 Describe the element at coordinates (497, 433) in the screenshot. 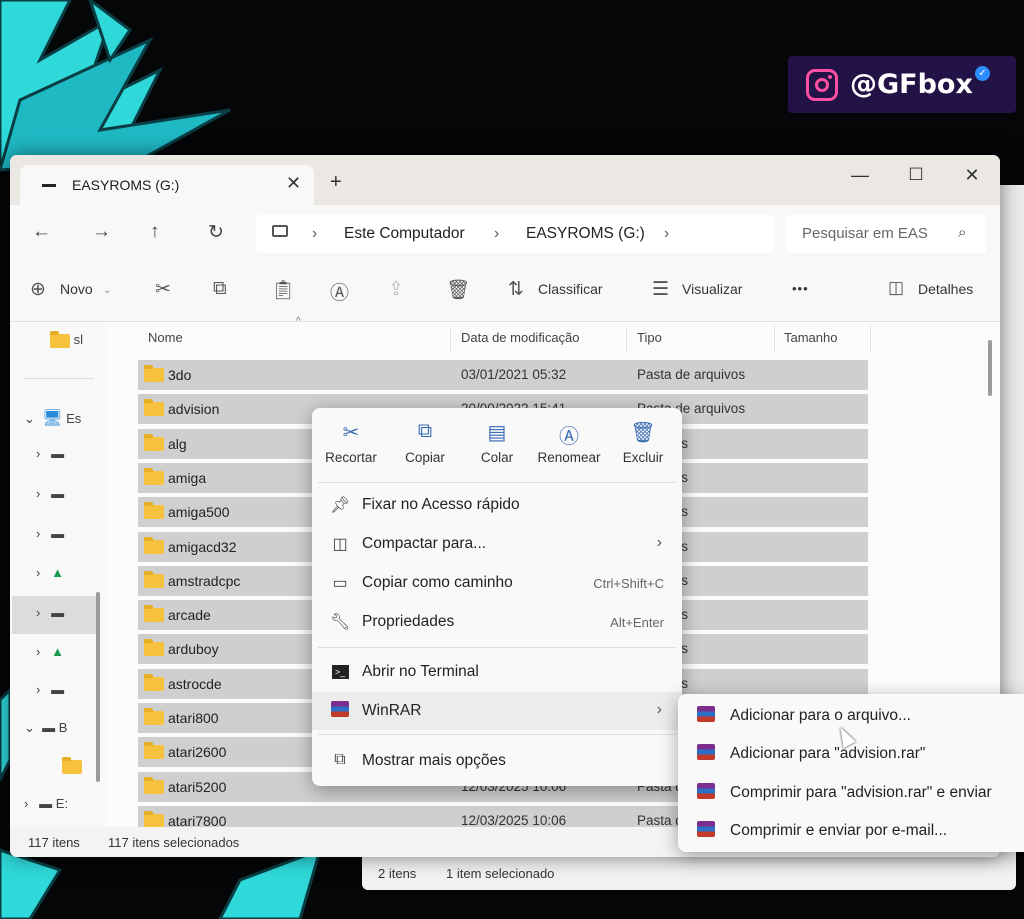

I see `paste-icon: ▤` at that location.